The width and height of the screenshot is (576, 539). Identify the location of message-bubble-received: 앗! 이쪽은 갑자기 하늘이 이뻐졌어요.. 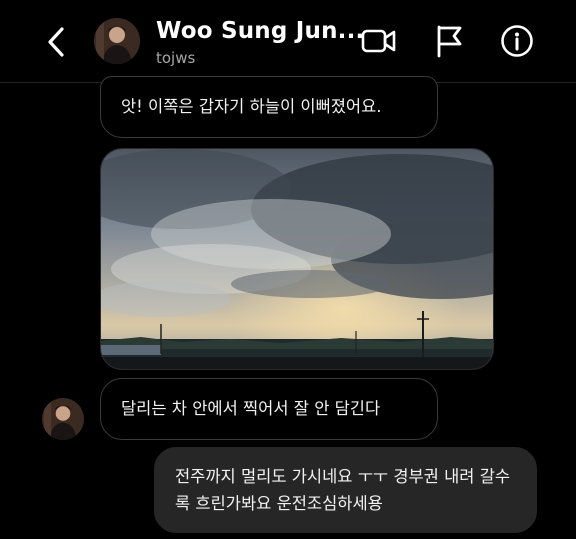
(269, 107).